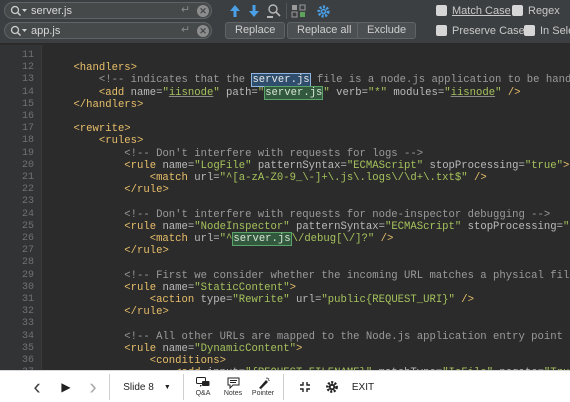  Describe the element at coordinates (27, 238) in the screenshot. I see `line-number: 26` at that location.